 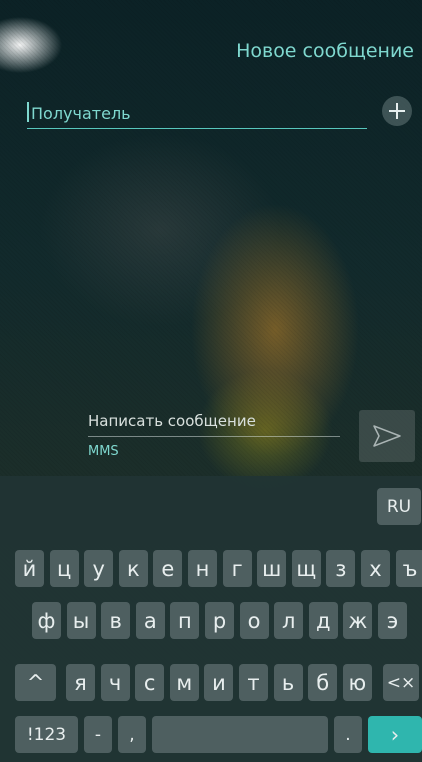 What do you see at coordinates (341, 568) in the screenshot?
I see `key-з: з` at bounding box center [341, 568].